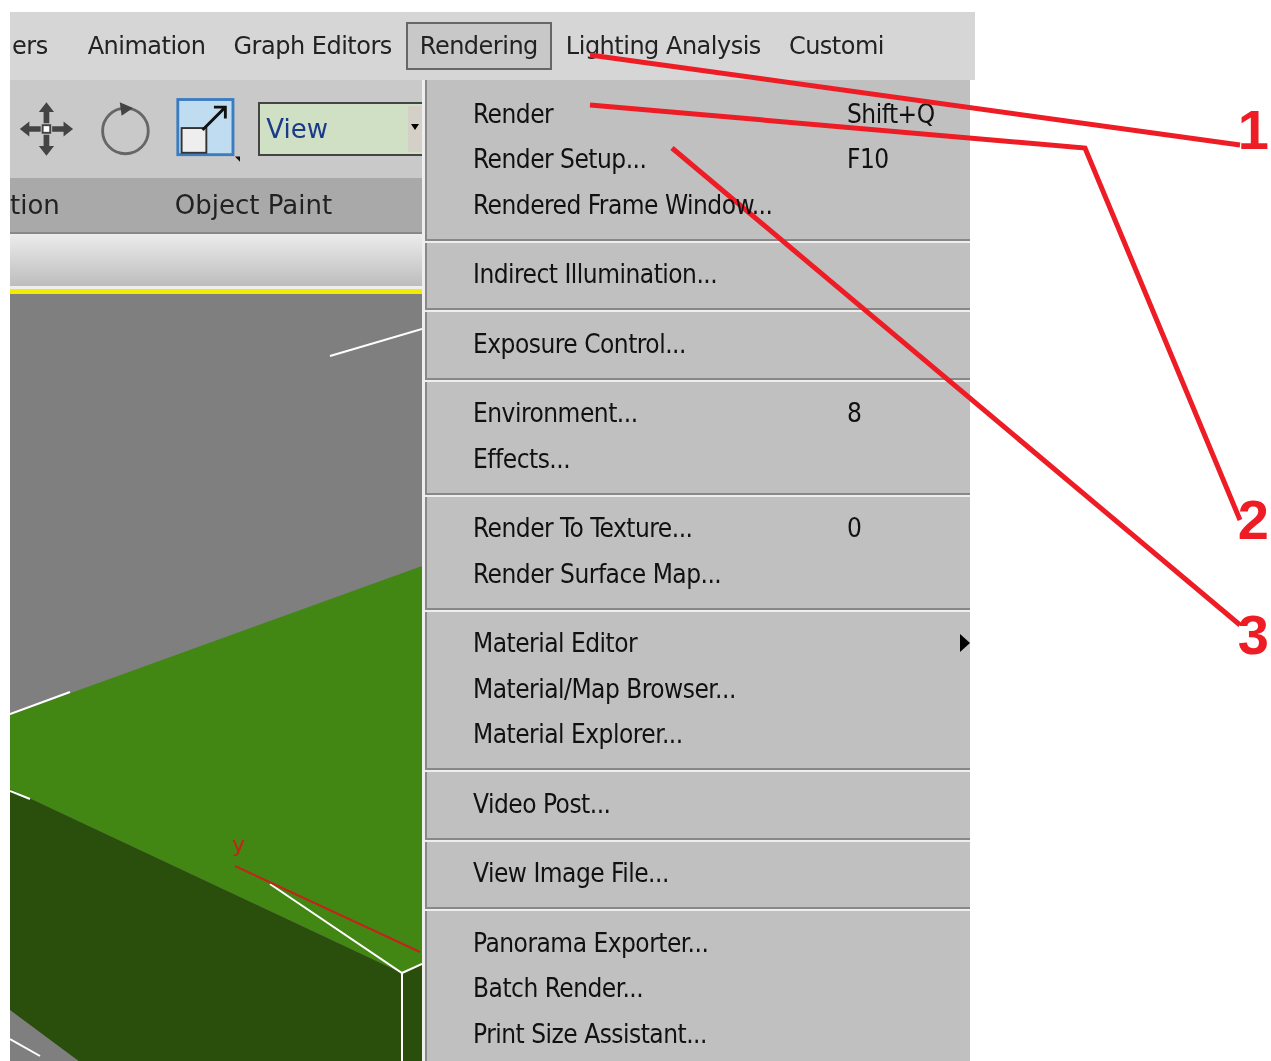 The height and width of the screenshot is (1061, 1271). I want to click on menu-item: Environment... 8, so click(697, 413).